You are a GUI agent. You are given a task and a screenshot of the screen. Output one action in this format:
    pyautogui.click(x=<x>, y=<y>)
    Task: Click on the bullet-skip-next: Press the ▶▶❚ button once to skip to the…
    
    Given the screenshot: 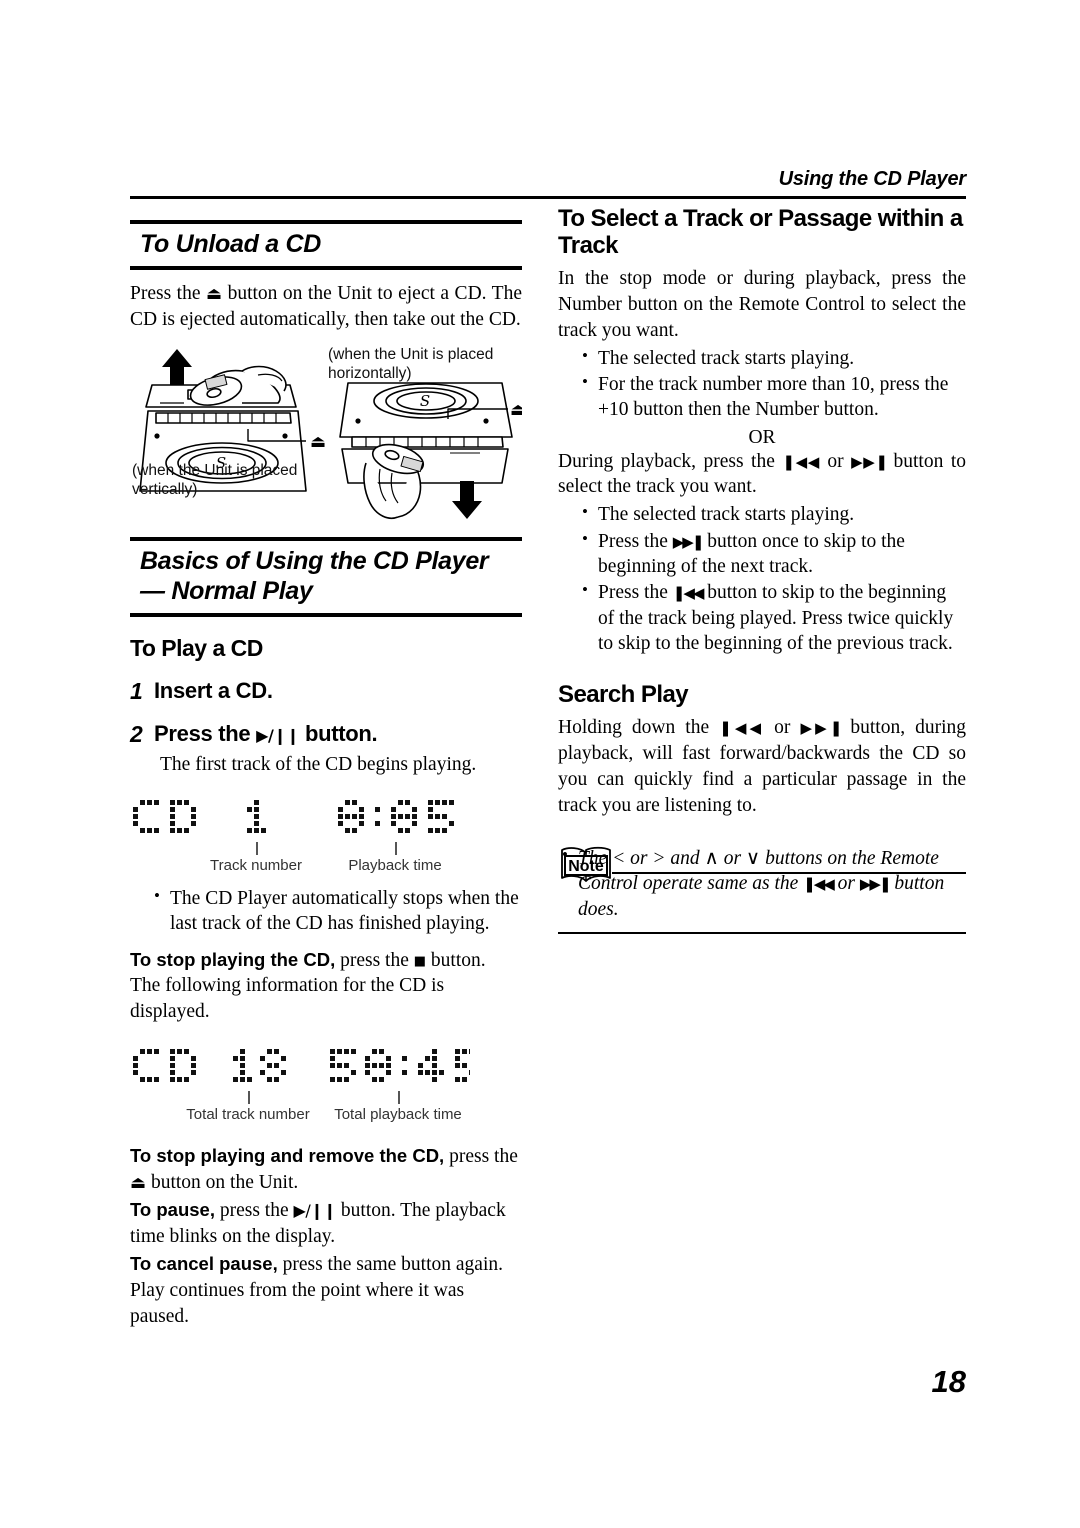 What is the action you would take?
    pyautogui.click(x=772, y=554)
    